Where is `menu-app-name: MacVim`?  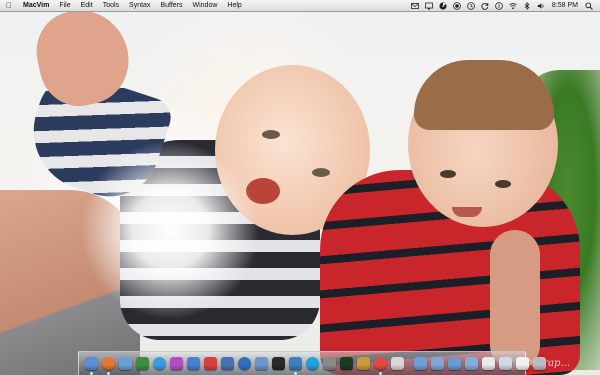
menu-app-name: MacVim is located at coordinates (36, 5).